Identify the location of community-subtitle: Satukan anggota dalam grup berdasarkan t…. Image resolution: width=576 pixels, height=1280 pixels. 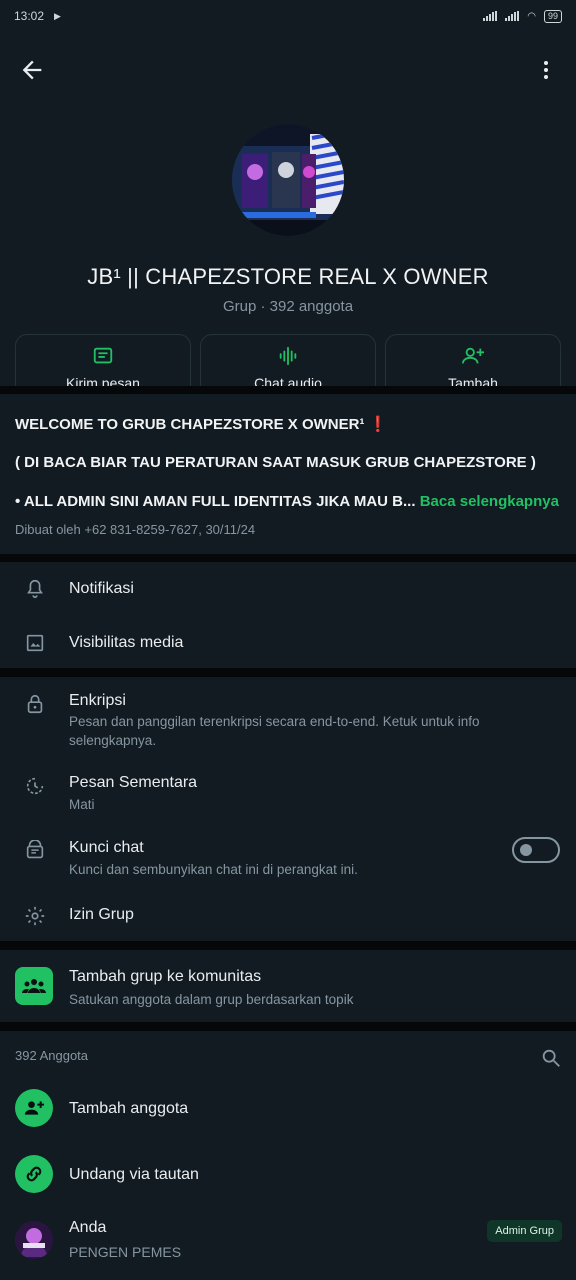
(211, 999).